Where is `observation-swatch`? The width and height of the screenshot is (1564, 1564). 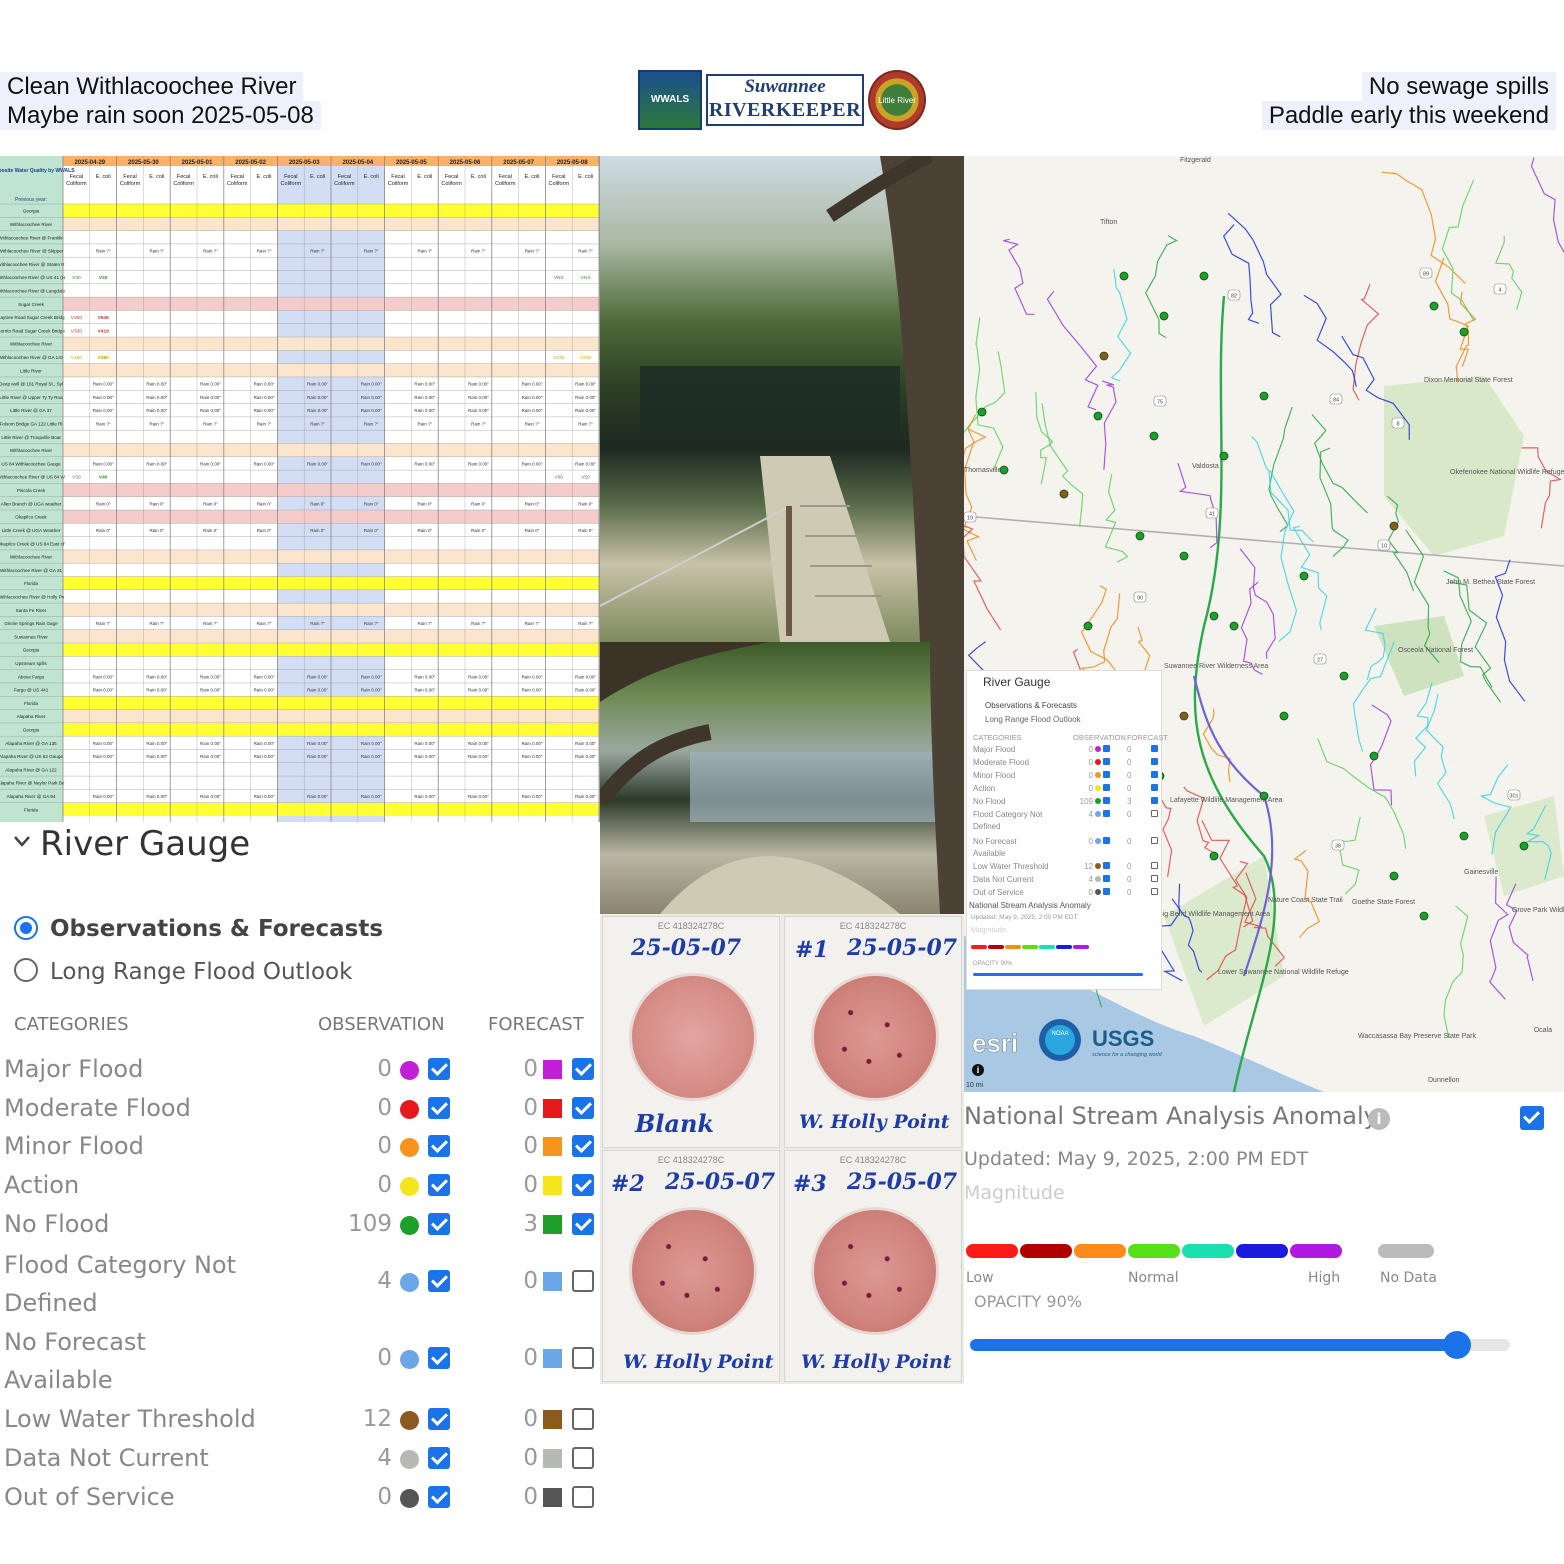
observation-swatch is located at coordinates (409, 1225).